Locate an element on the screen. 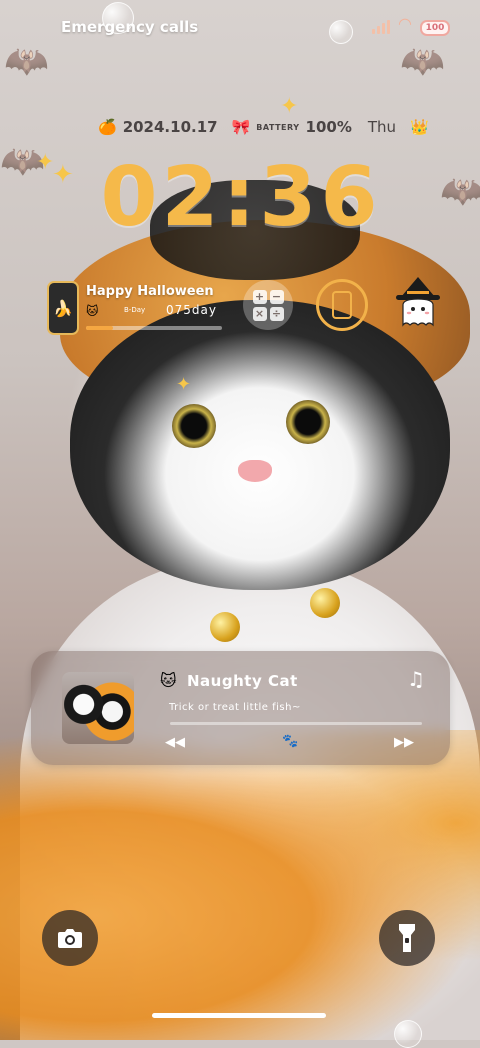  calculator-button: + − × ÷ is located at coordinates (268, 305).